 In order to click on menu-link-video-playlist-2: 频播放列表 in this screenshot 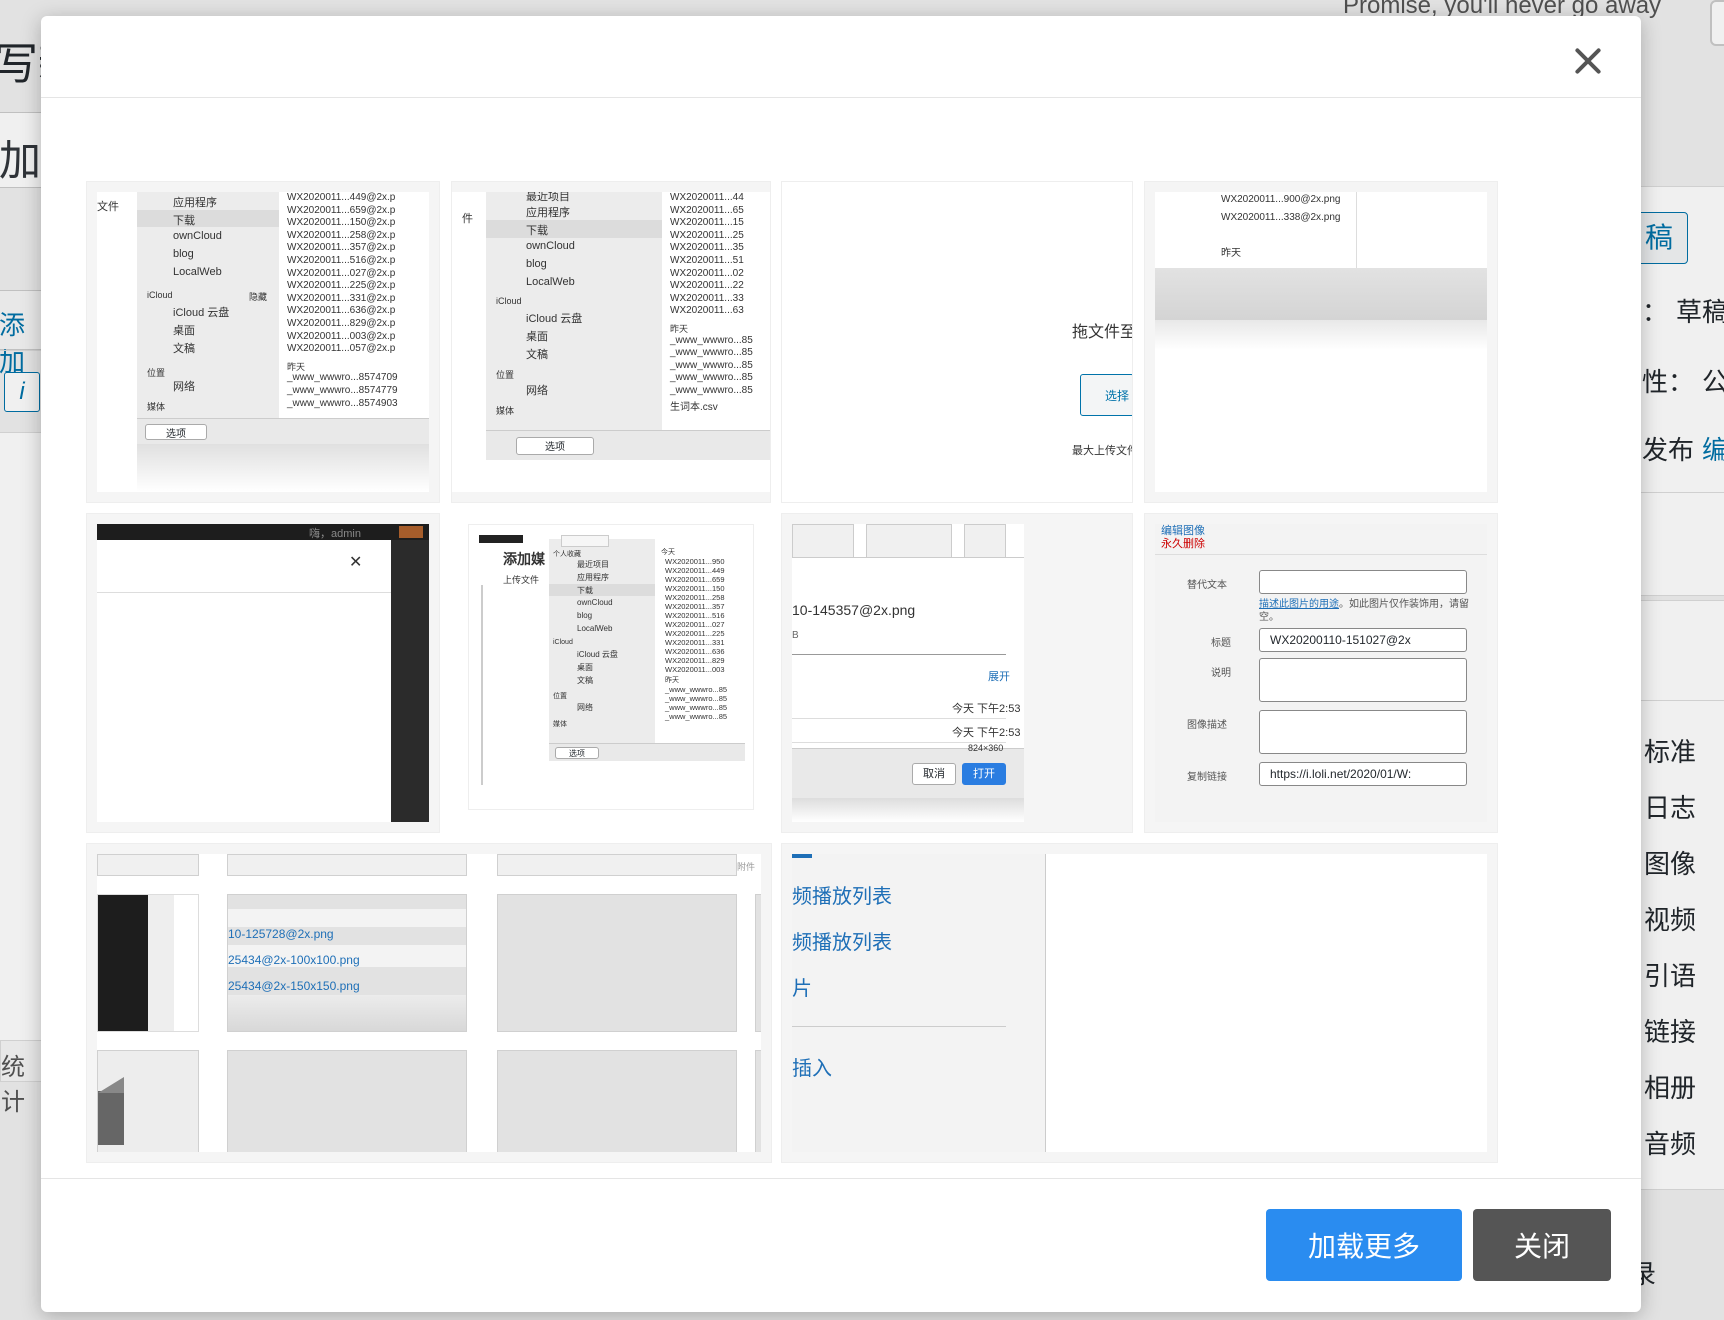, I will do `click(842, 943)`.